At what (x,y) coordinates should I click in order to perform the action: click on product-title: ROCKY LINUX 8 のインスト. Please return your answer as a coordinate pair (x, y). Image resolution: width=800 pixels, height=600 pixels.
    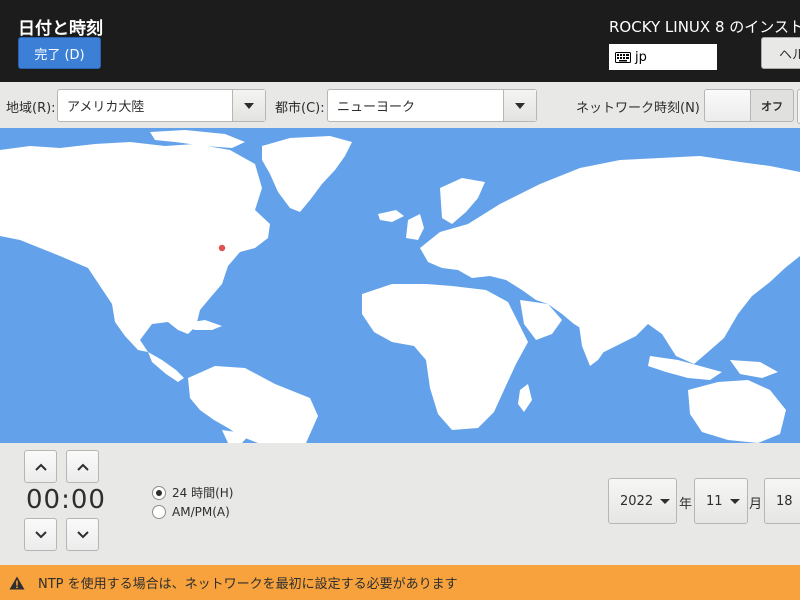
    Looking at the image, I should click on (704, 27).